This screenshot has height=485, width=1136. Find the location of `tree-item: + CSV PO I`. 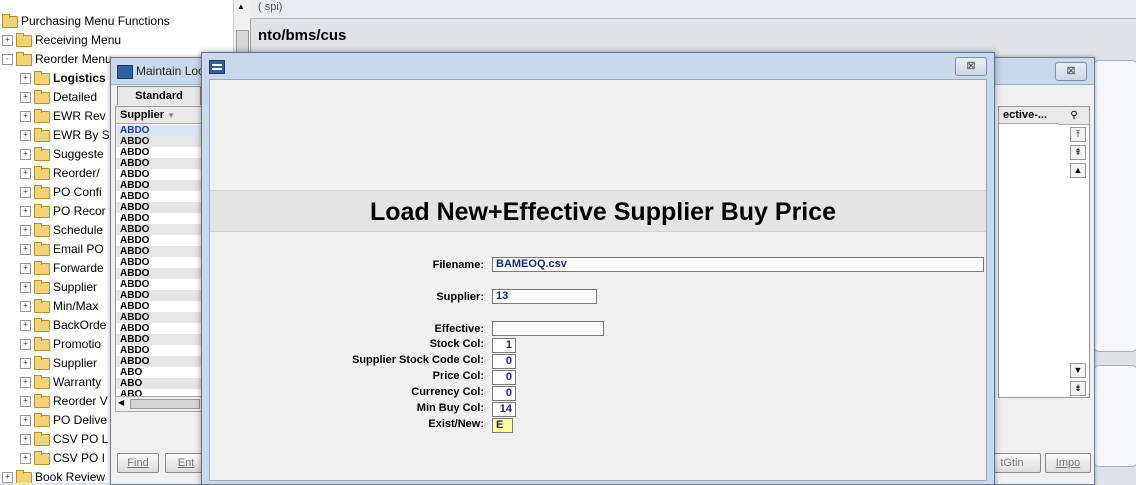

tree-item: + CSV PO I is located at coordinates (62, 458).